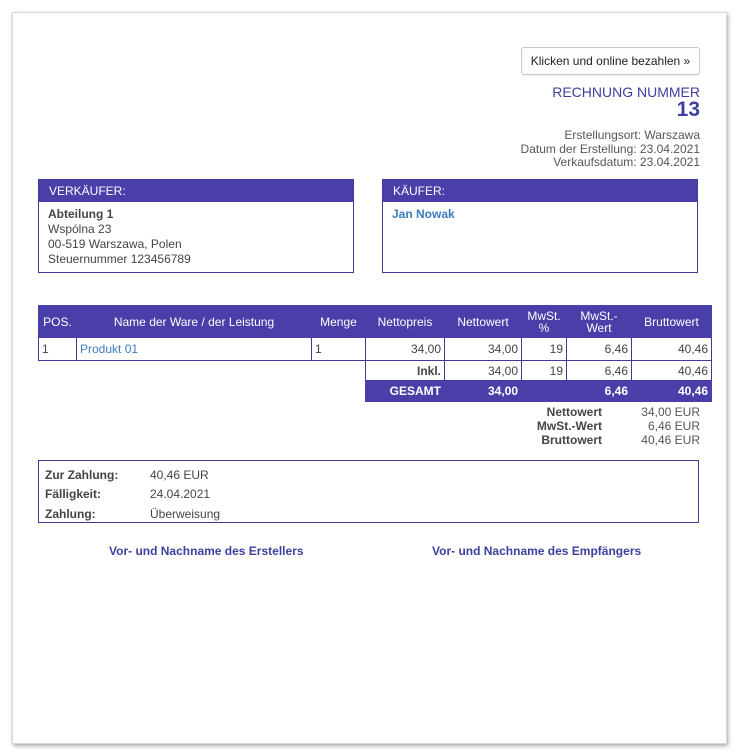  What do you see at coordinates (544, 349) in the screenshot?
I see `row-vat-pct: 19` at bounding box center [544, 349].